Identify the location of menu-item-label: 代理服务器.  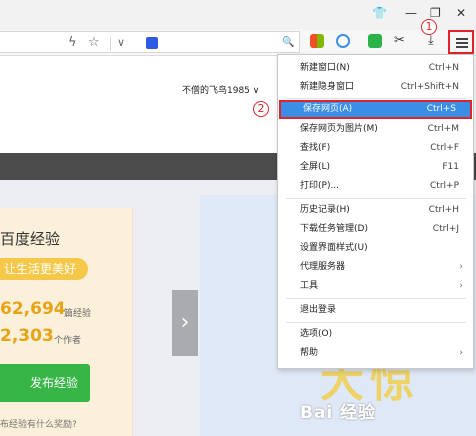
(323, 267).